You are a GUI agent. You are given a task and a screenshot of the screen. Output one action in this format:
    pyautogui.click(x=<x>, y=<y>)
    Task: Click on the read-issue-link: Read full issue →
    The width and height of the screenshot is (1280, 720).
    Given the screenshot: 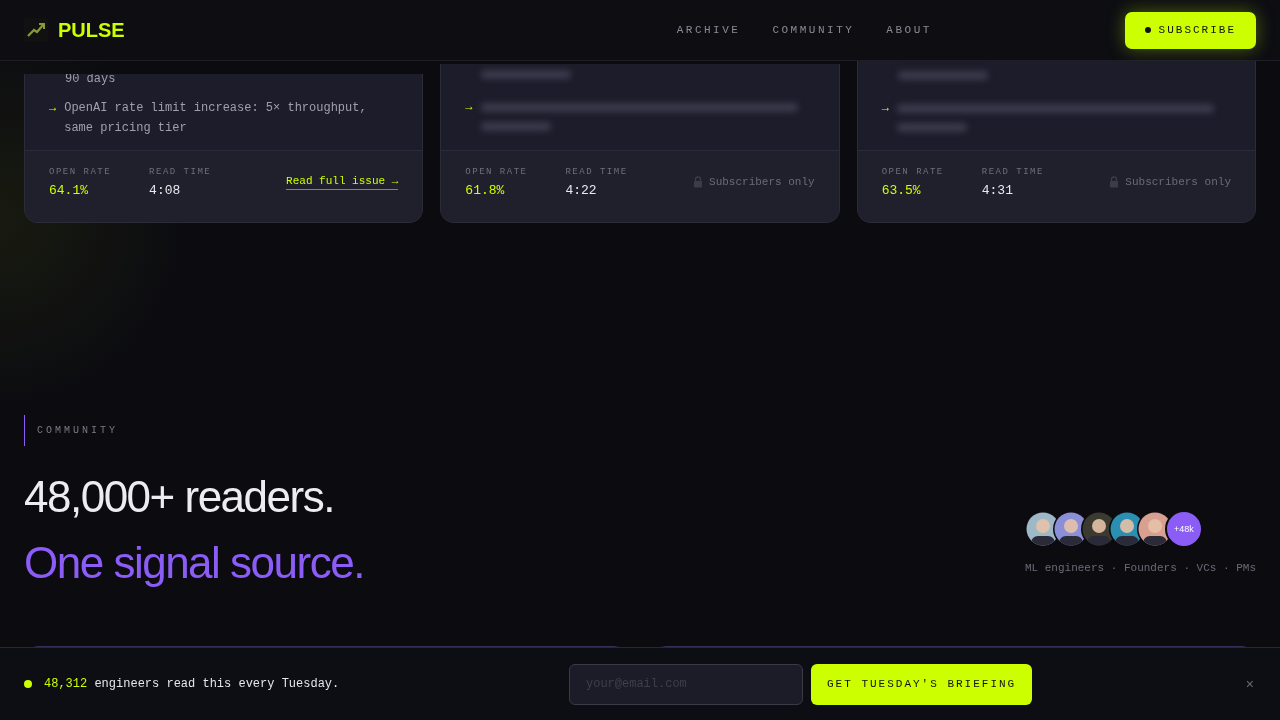 What is the action you would take?
    pyautogui.click(x=342, y=182)
    